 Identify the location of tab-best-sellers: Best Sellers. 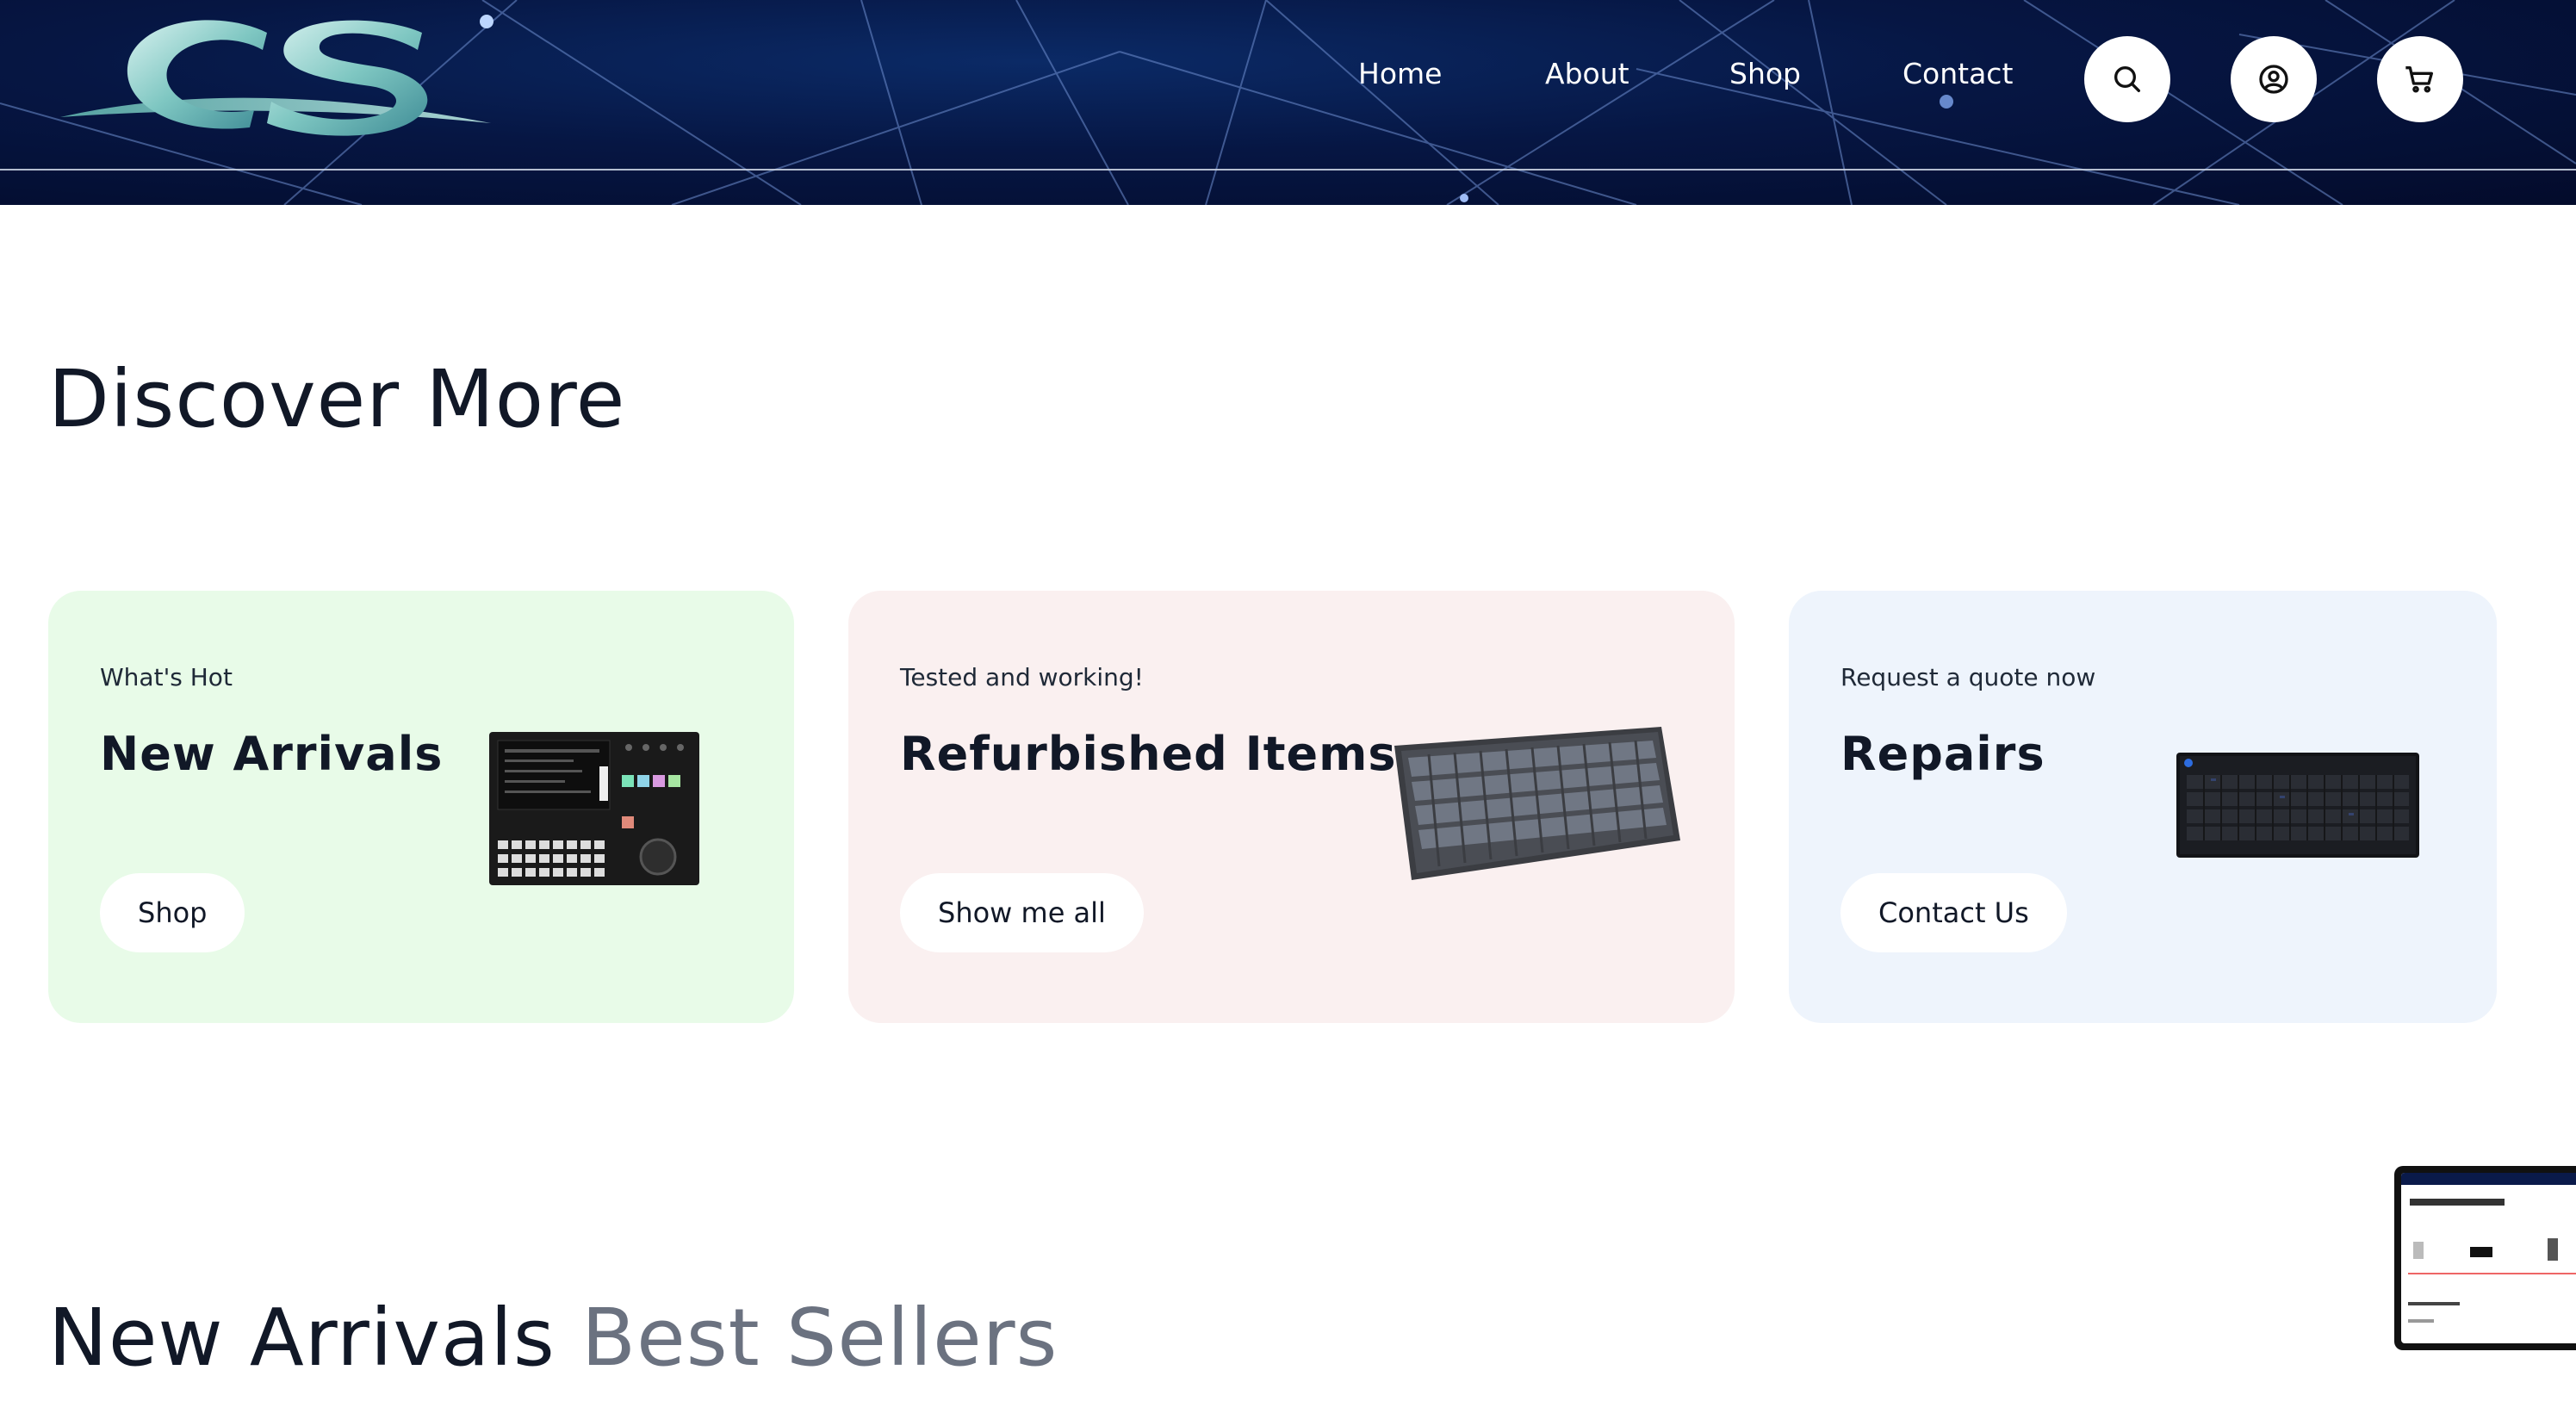
(819, 1338).